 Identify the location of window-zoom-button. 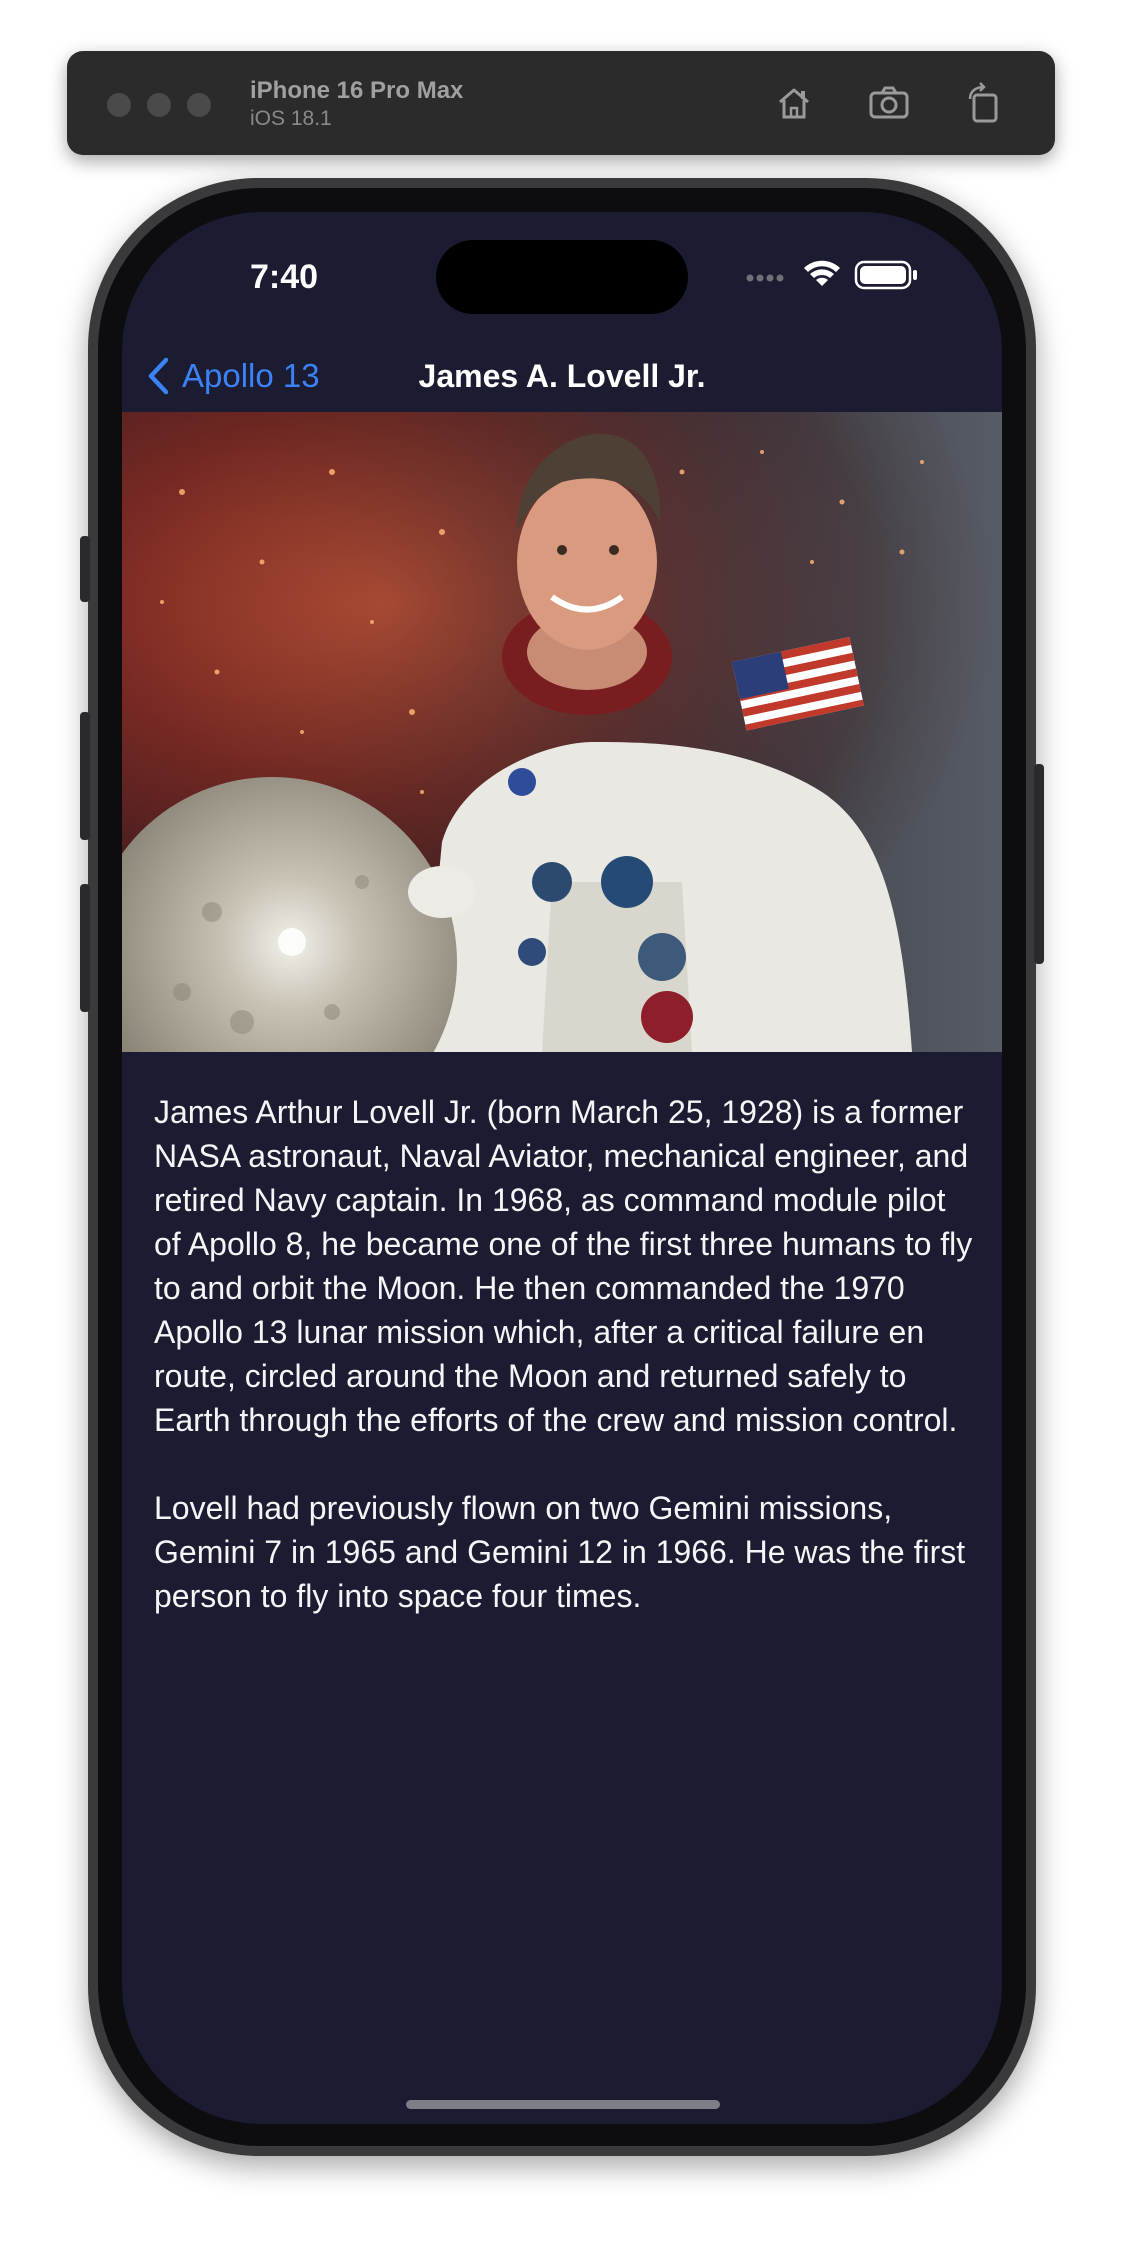
(199, 105).